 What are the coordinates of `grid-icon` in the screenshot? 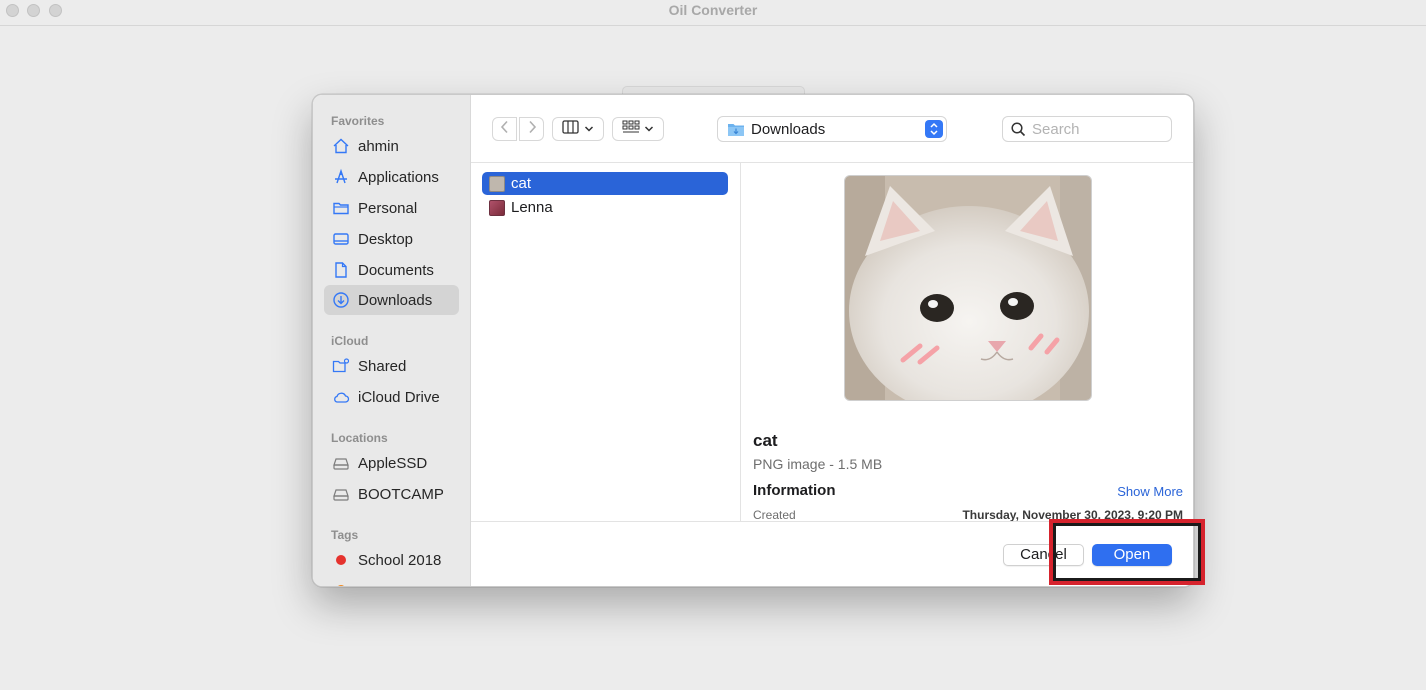 It's located at (631, 129).